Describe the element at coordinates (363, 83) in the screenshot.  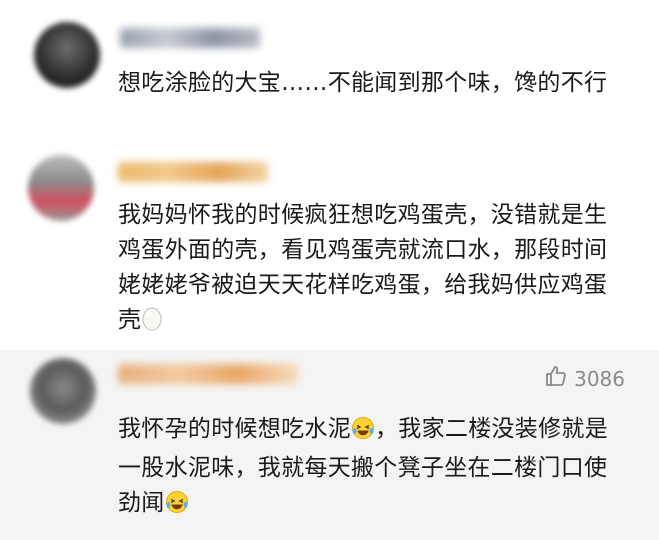
I see `comment-text: 想吃涂脸的大宝……不能闻到那个味，馋的不行` at that location.